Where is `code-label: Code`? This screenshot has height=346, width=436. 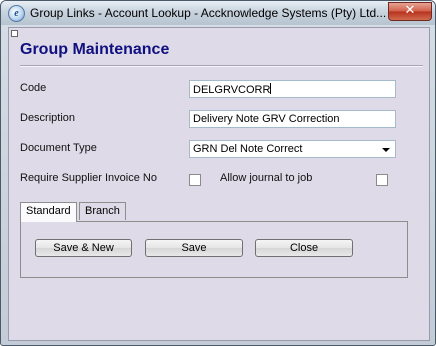
code-label: Code is located at coordinates (33, 88).